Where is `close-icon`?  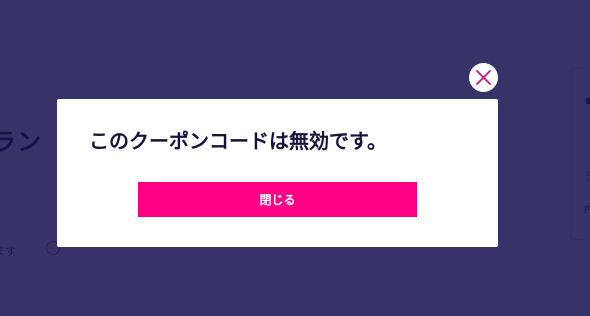 close-icon is located at coordinates (483, 77).